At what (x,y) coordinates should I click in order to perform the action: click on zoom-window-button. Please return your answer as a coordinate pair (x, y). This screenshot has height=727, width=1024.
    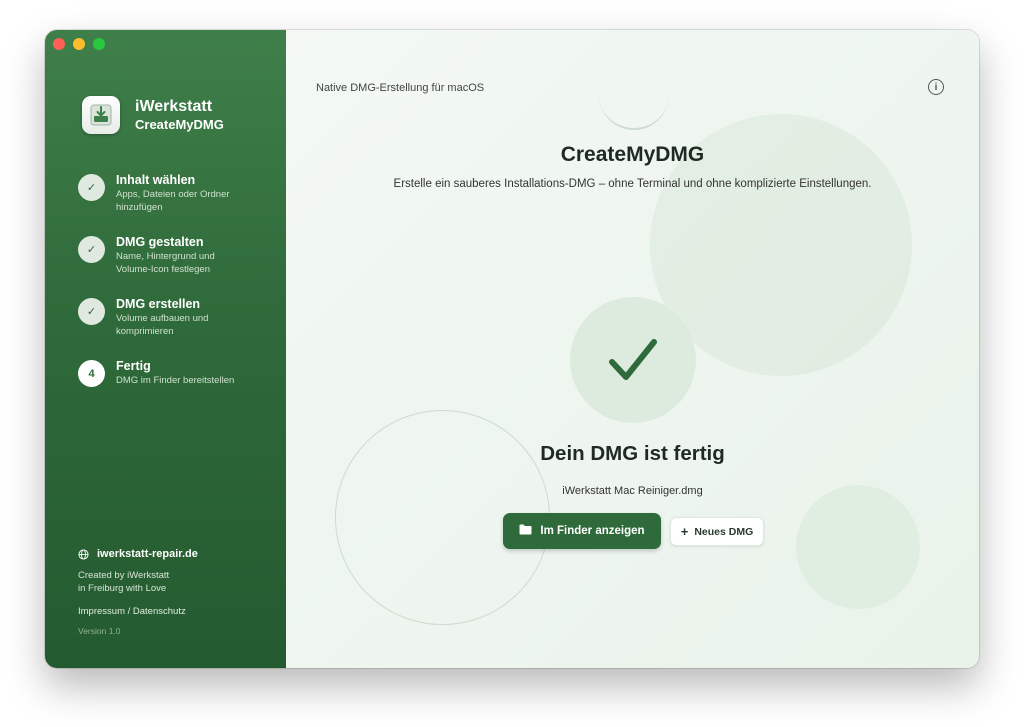
    Looking at the image, I should click on (99, 44).